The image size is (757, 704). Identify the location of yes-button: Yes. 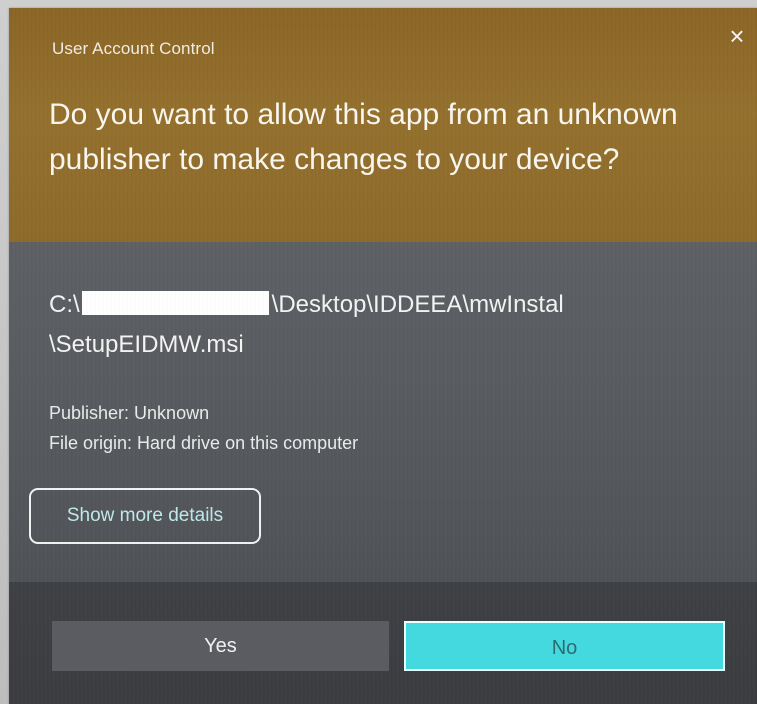
(220, 646).